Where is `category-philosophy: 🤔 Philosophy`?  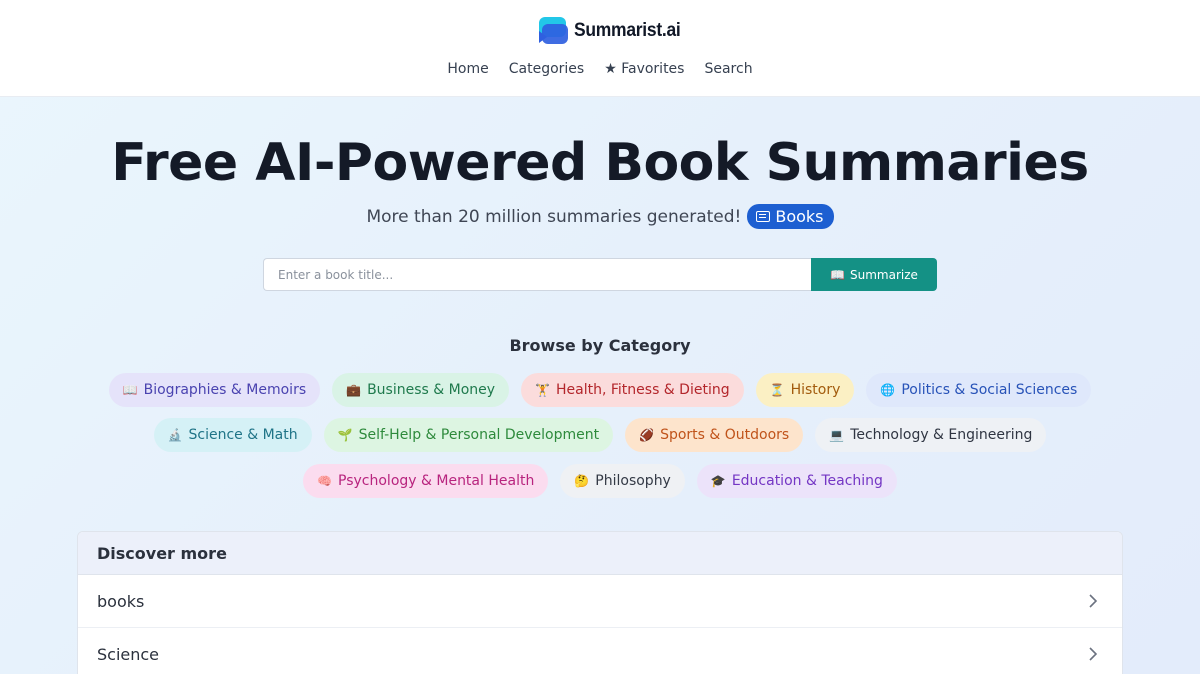
category-philosophy: 🤔 Philosophy is located at coordinates (622, 481).